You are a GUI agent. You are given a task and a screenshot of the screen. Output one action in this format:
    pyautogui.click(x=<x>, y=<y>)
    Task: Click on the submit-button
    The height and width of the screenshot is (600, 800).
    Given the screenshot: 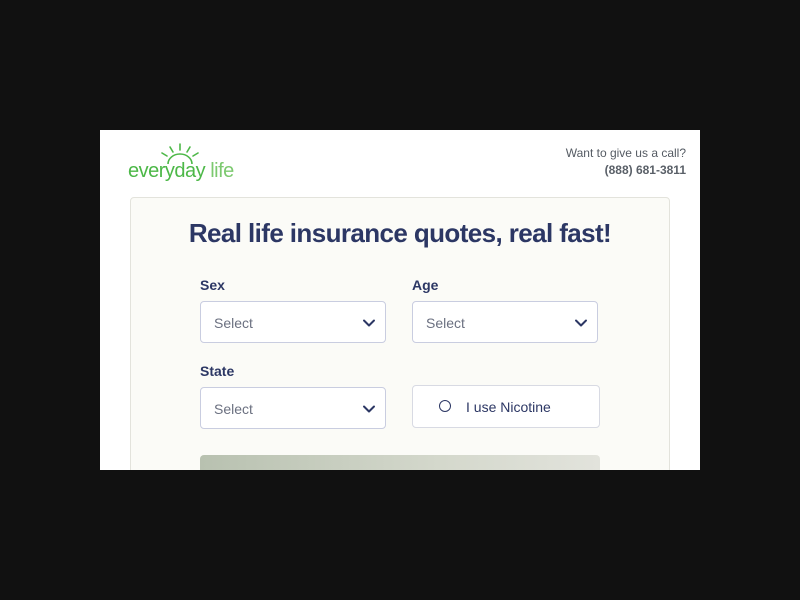 What is the action you would take?
    pyautogui.click(x=400, y=462)
    